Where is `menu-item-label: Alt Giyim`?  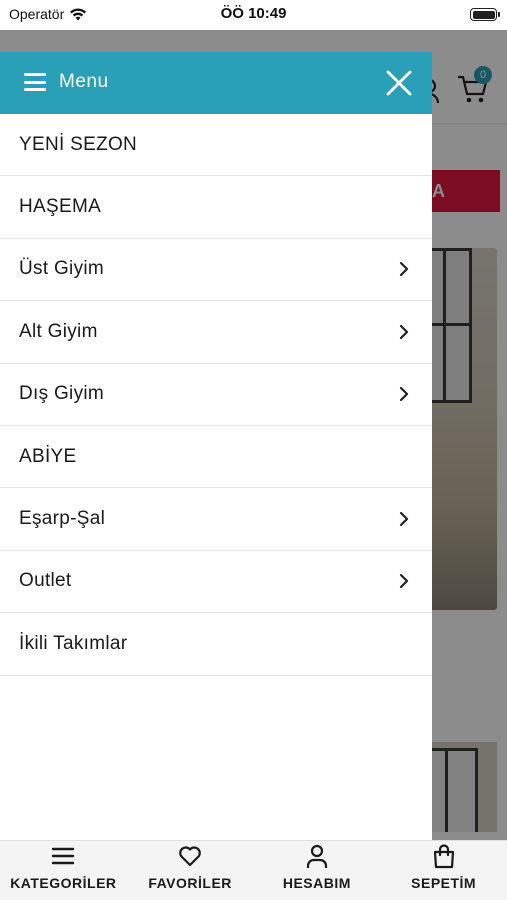
menu-item-label: Alt Giyim is located at coordinates (58, 331).